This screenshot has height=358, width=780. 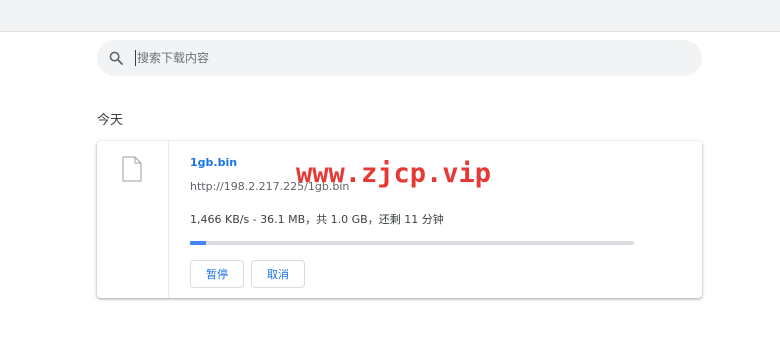 I want to click on search-bar, so click(x=399, y=58).